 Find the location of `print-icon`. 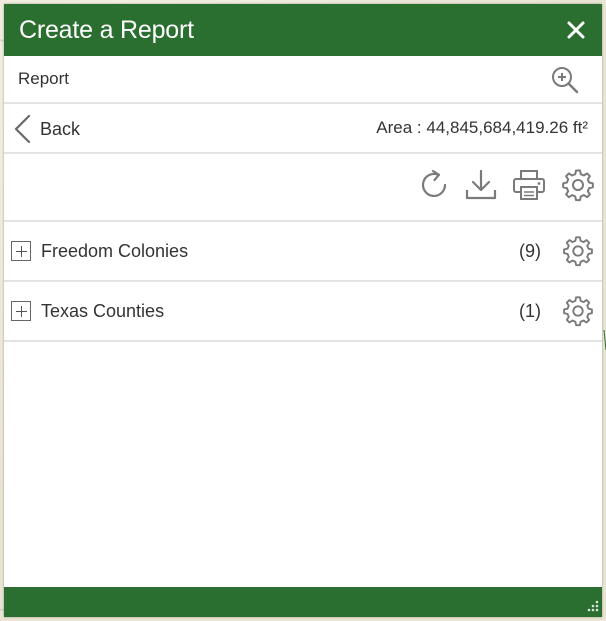

print-icon is located at coordinates (529, 185).